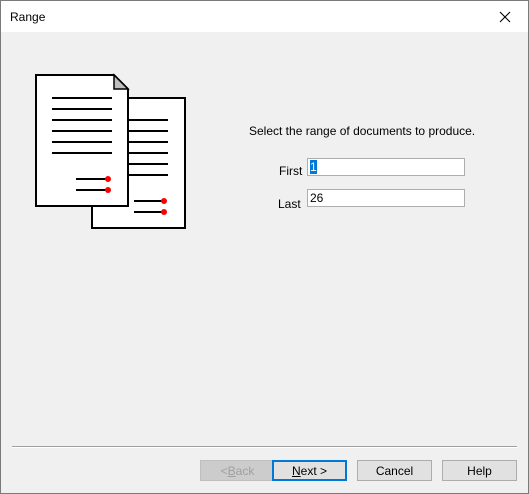 Image resolution: width=529 pixels, height=494 pixels. What do you see at coordinates (296, 470) in the screenshot?
I see `next-key: N` at bounding box center [296, 470].